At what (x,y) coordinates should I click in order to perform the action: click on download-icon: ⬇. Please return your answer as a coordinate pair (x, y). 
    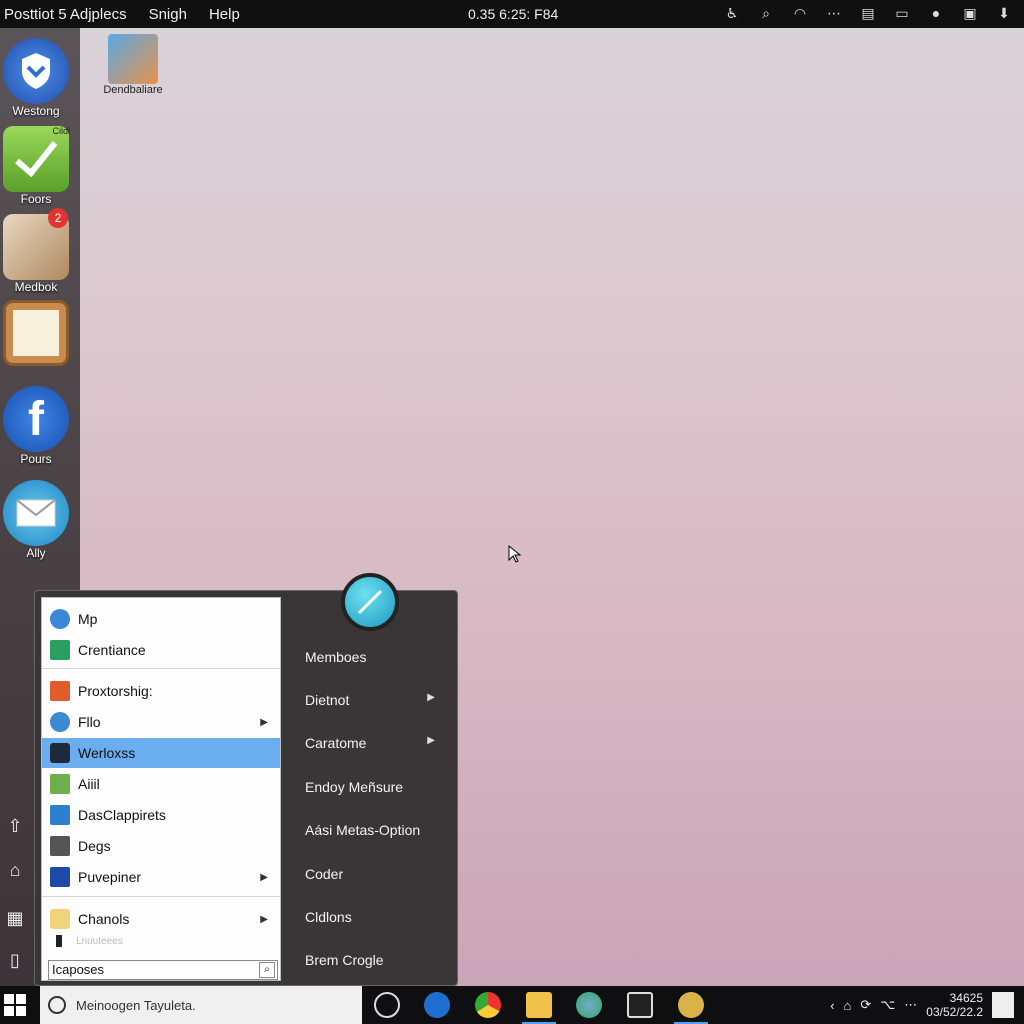
    Looking at the image, I should click on (1004, 13).